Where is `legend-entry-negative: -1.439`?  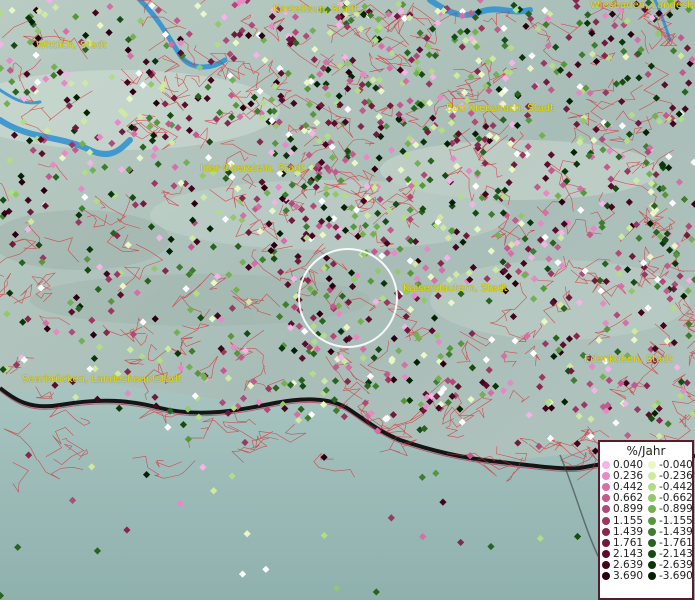
legend-entry-negative: -1.439 is located at coordinates (671, 531).